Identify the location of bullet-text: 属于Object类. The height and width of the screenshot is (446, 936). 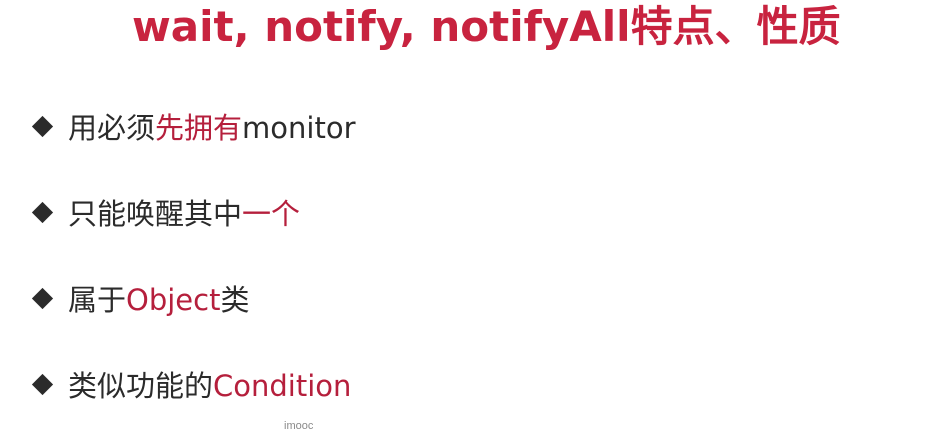
(158, 298).